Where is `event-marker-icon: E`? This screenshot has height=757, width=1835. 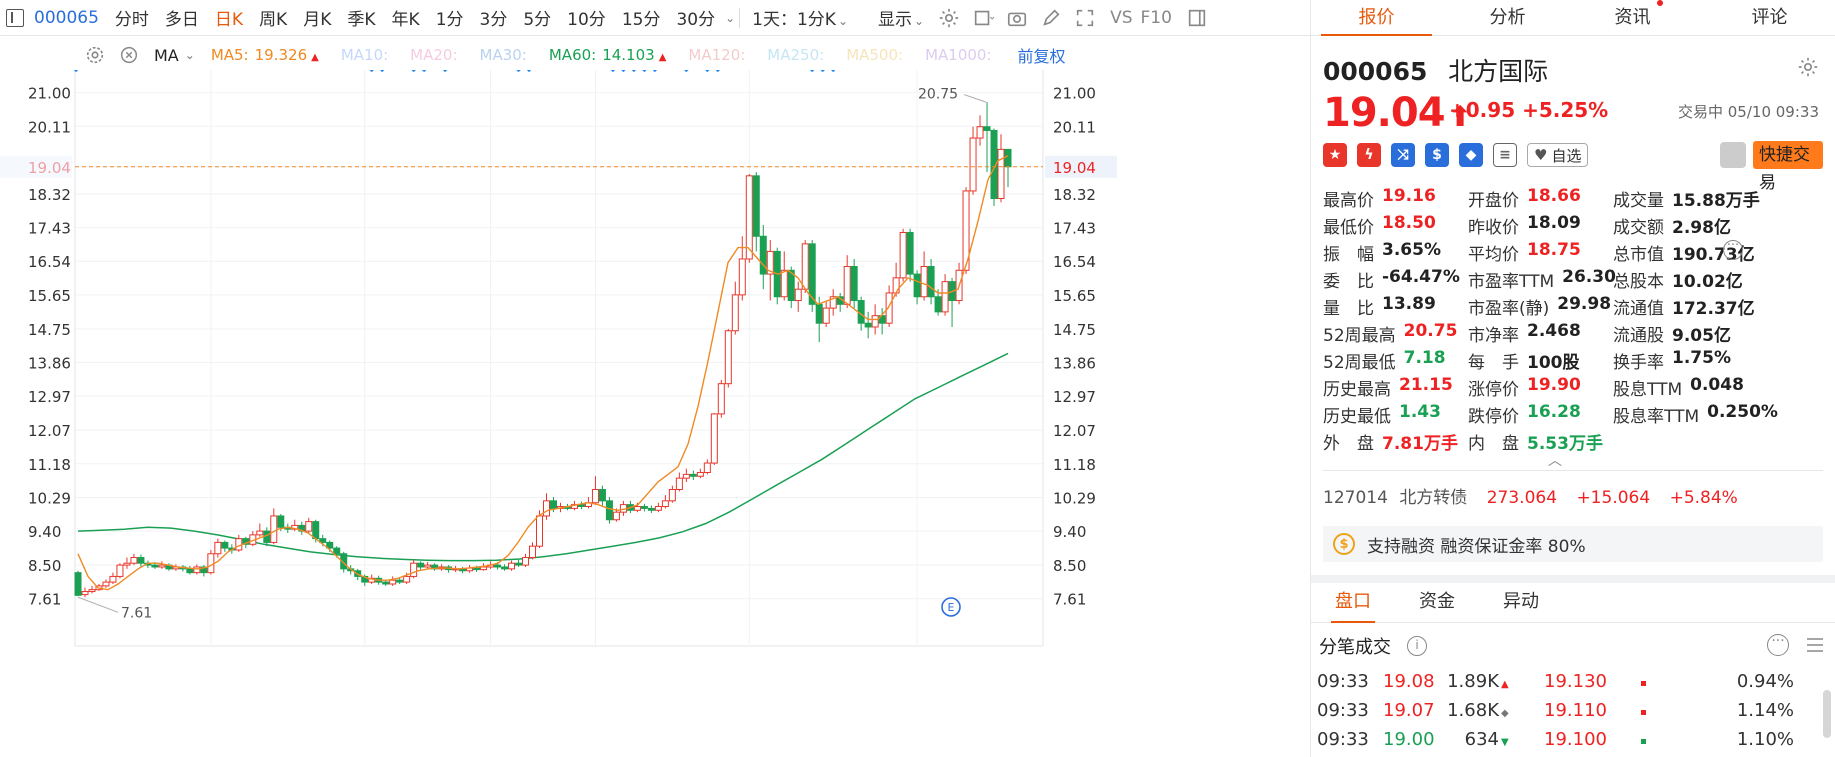
event-marker-icon: E is located at coordinates (951, 607).